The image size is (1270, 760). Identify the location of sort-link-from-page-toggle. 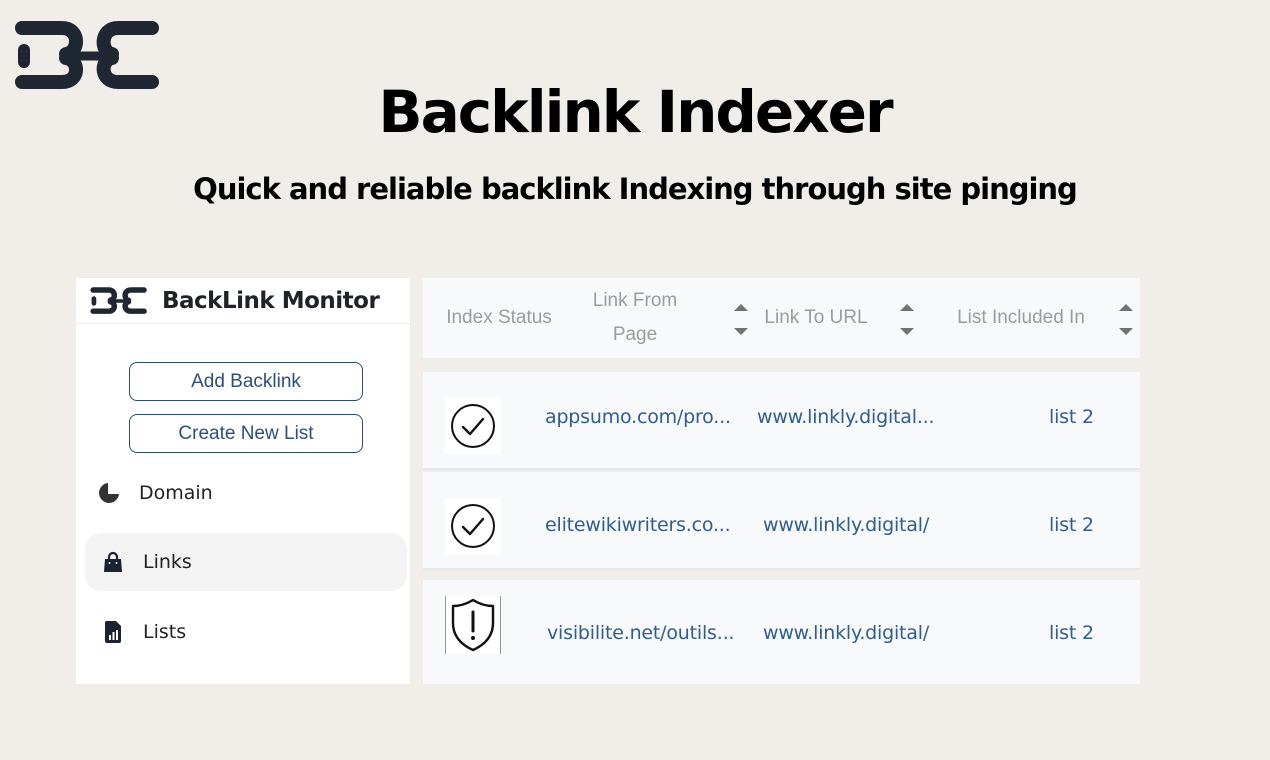
(740, 320).